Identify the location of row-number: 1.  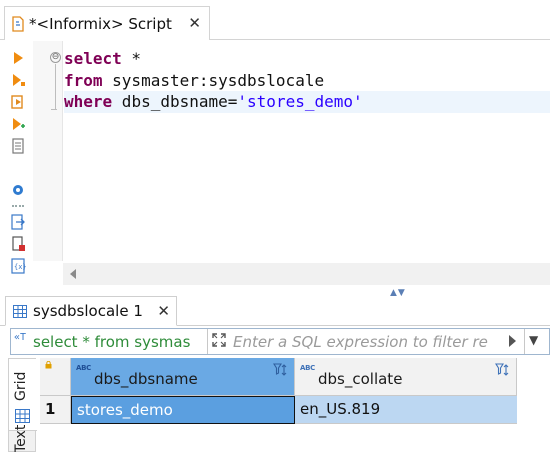
(55, 410).